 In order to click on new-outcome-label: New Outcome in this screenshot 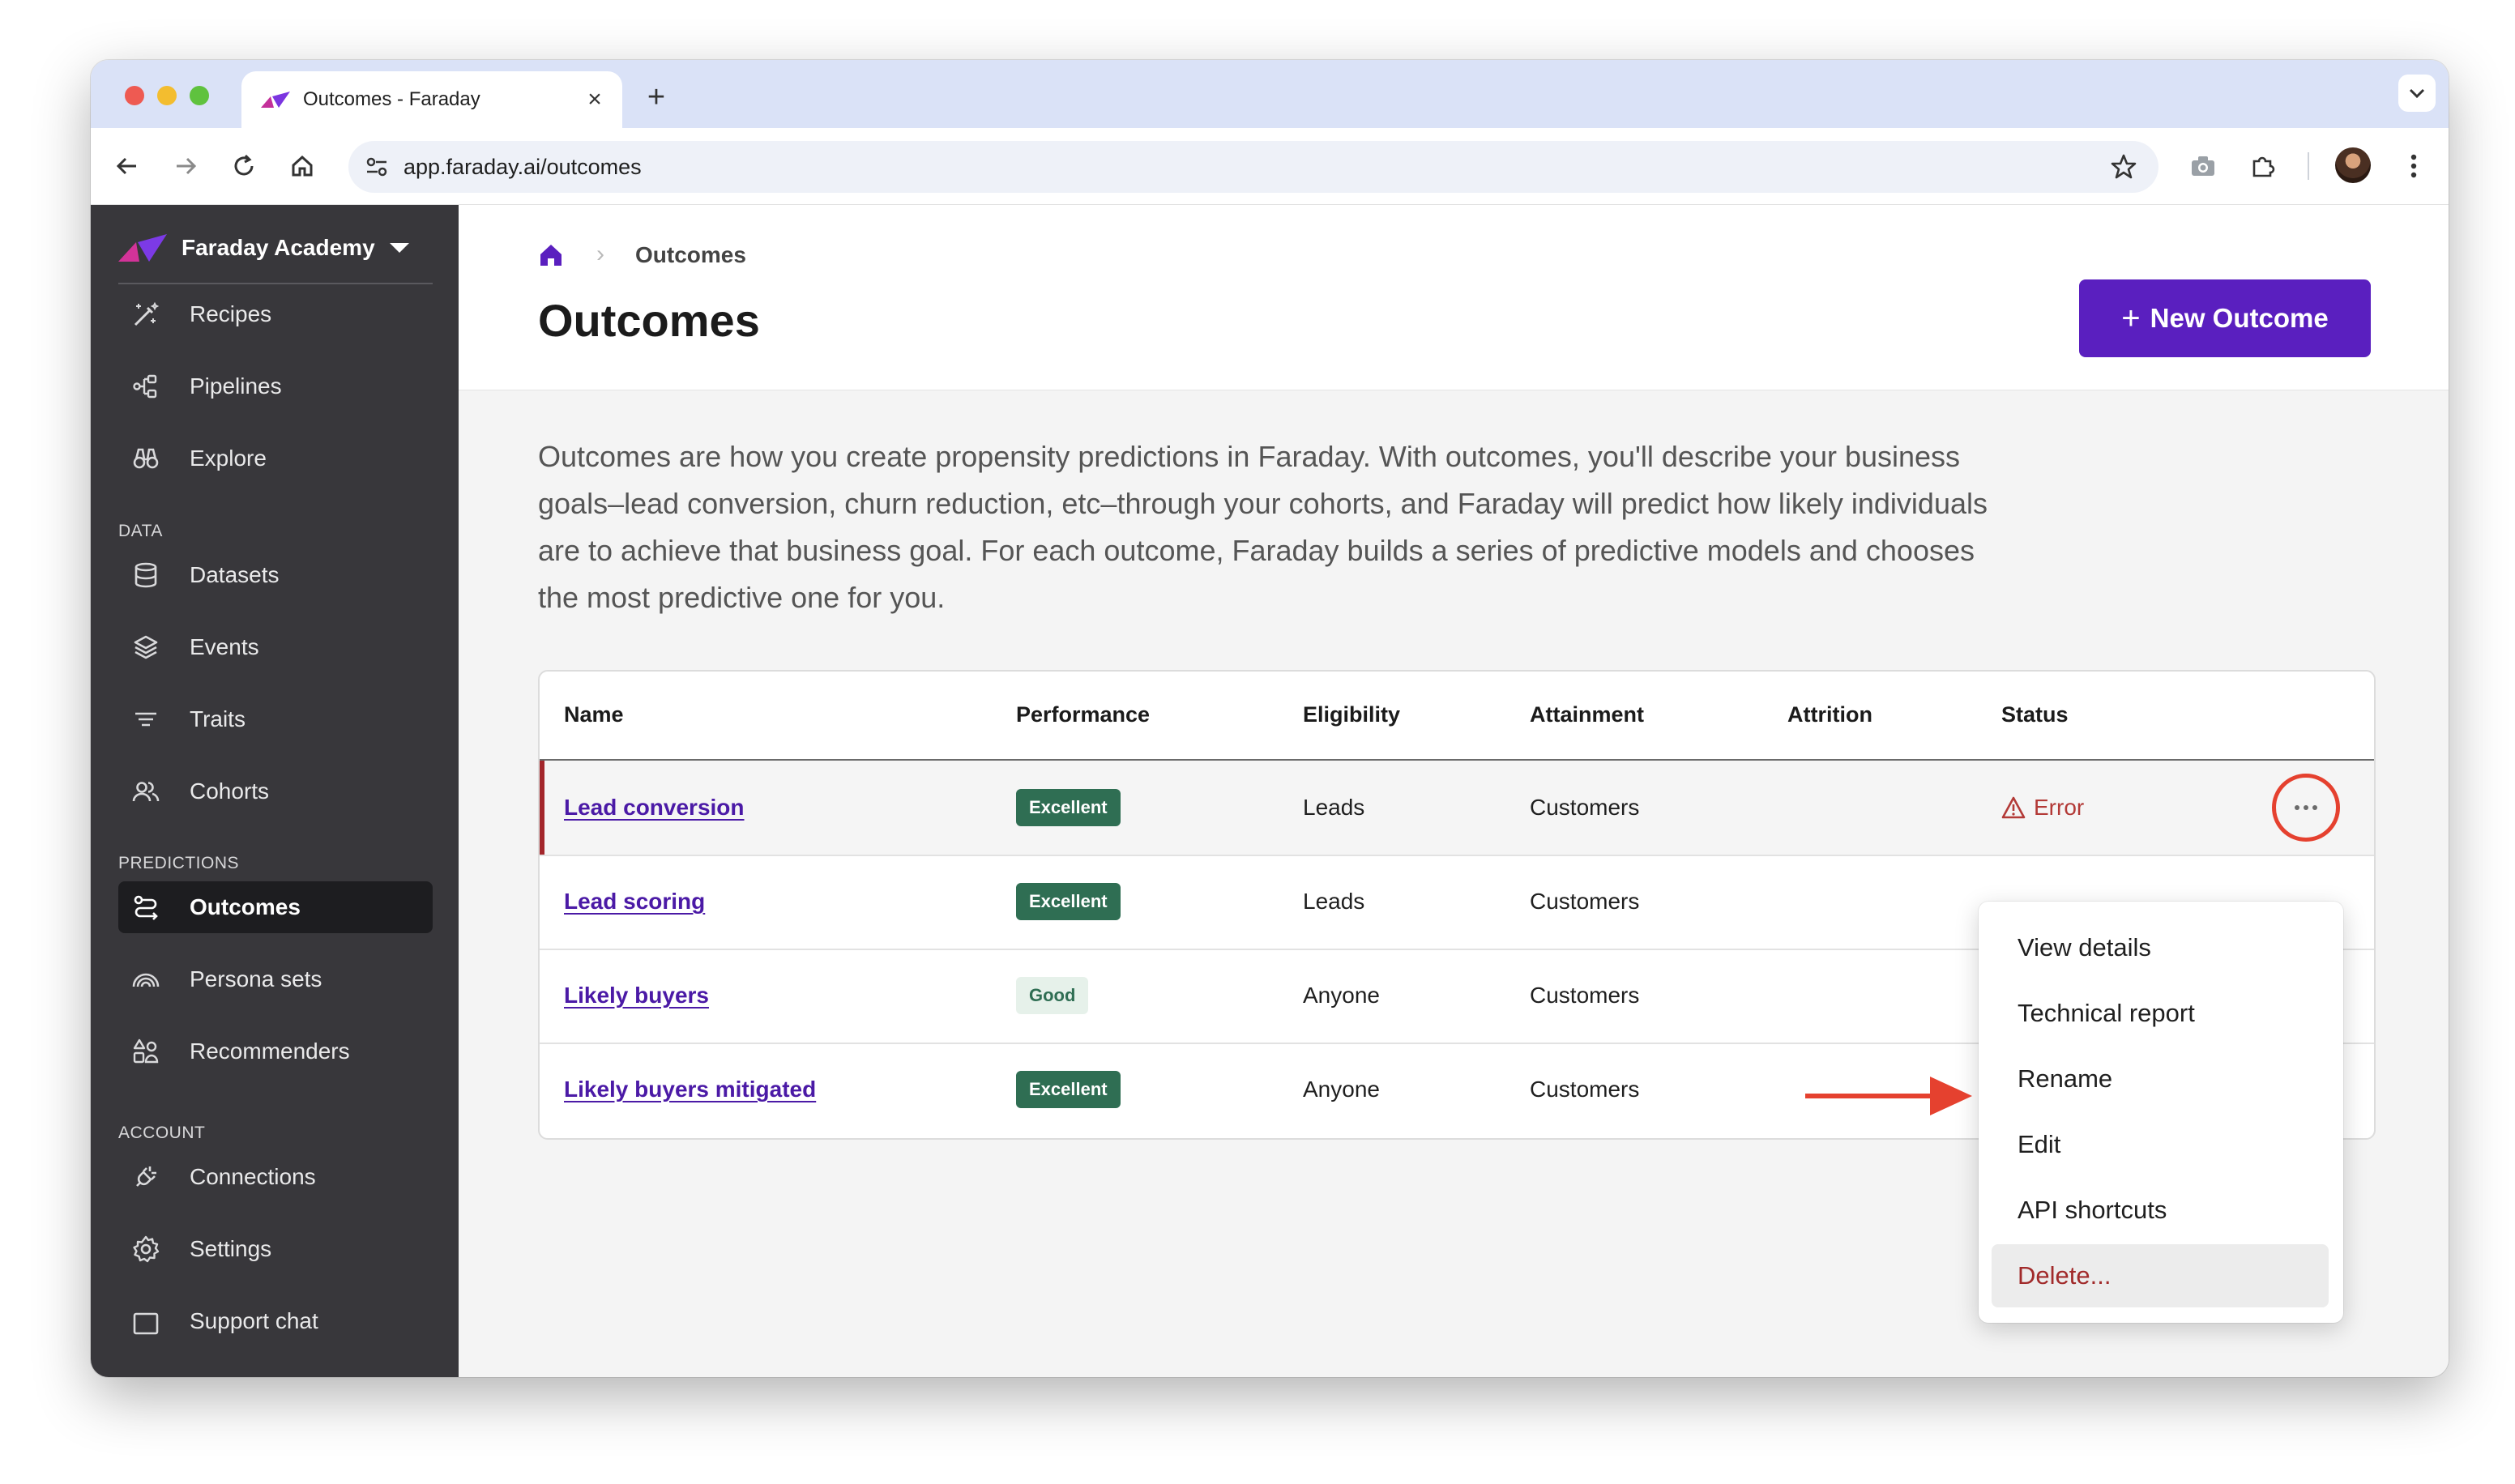, I will do `click(2239, 318)`.